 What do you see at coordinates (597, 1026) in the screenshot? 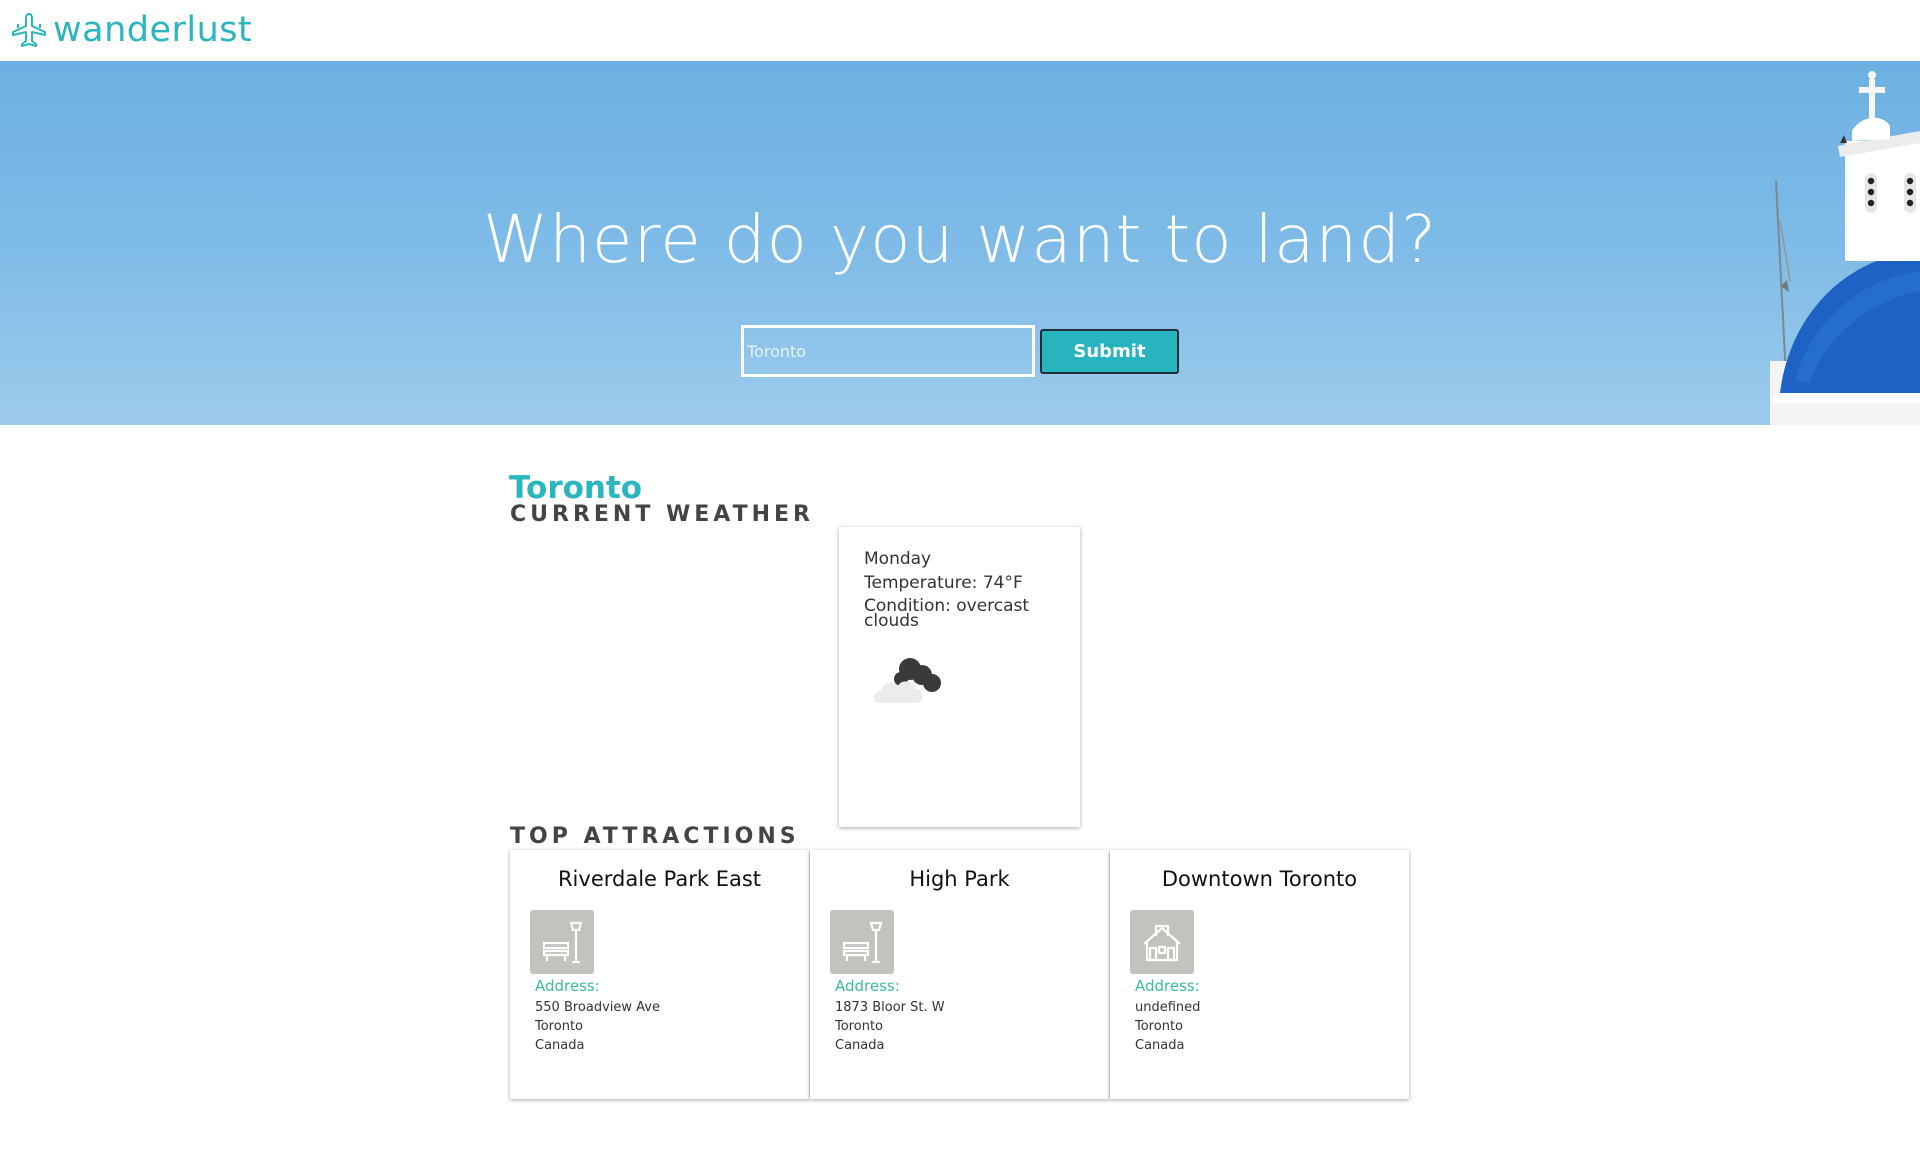
I see `address-lines: 550 Broadview Ave Toronto Canada` at bounding box center [597, 1026].